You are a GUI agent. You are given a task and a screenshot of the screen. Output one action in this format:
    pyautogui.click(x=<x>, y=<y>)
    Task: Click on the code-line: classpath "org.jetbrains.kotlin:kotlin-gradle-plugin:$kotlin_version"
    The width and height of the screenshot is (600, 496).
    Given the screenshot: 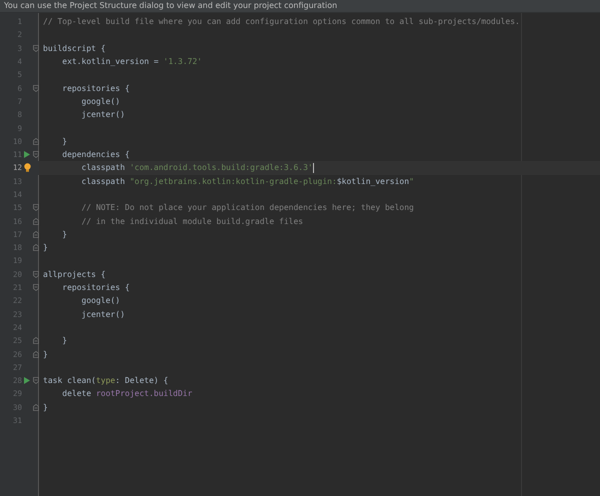 What is the action you would take?
    pyautogui.click(x=247, y=181)
    